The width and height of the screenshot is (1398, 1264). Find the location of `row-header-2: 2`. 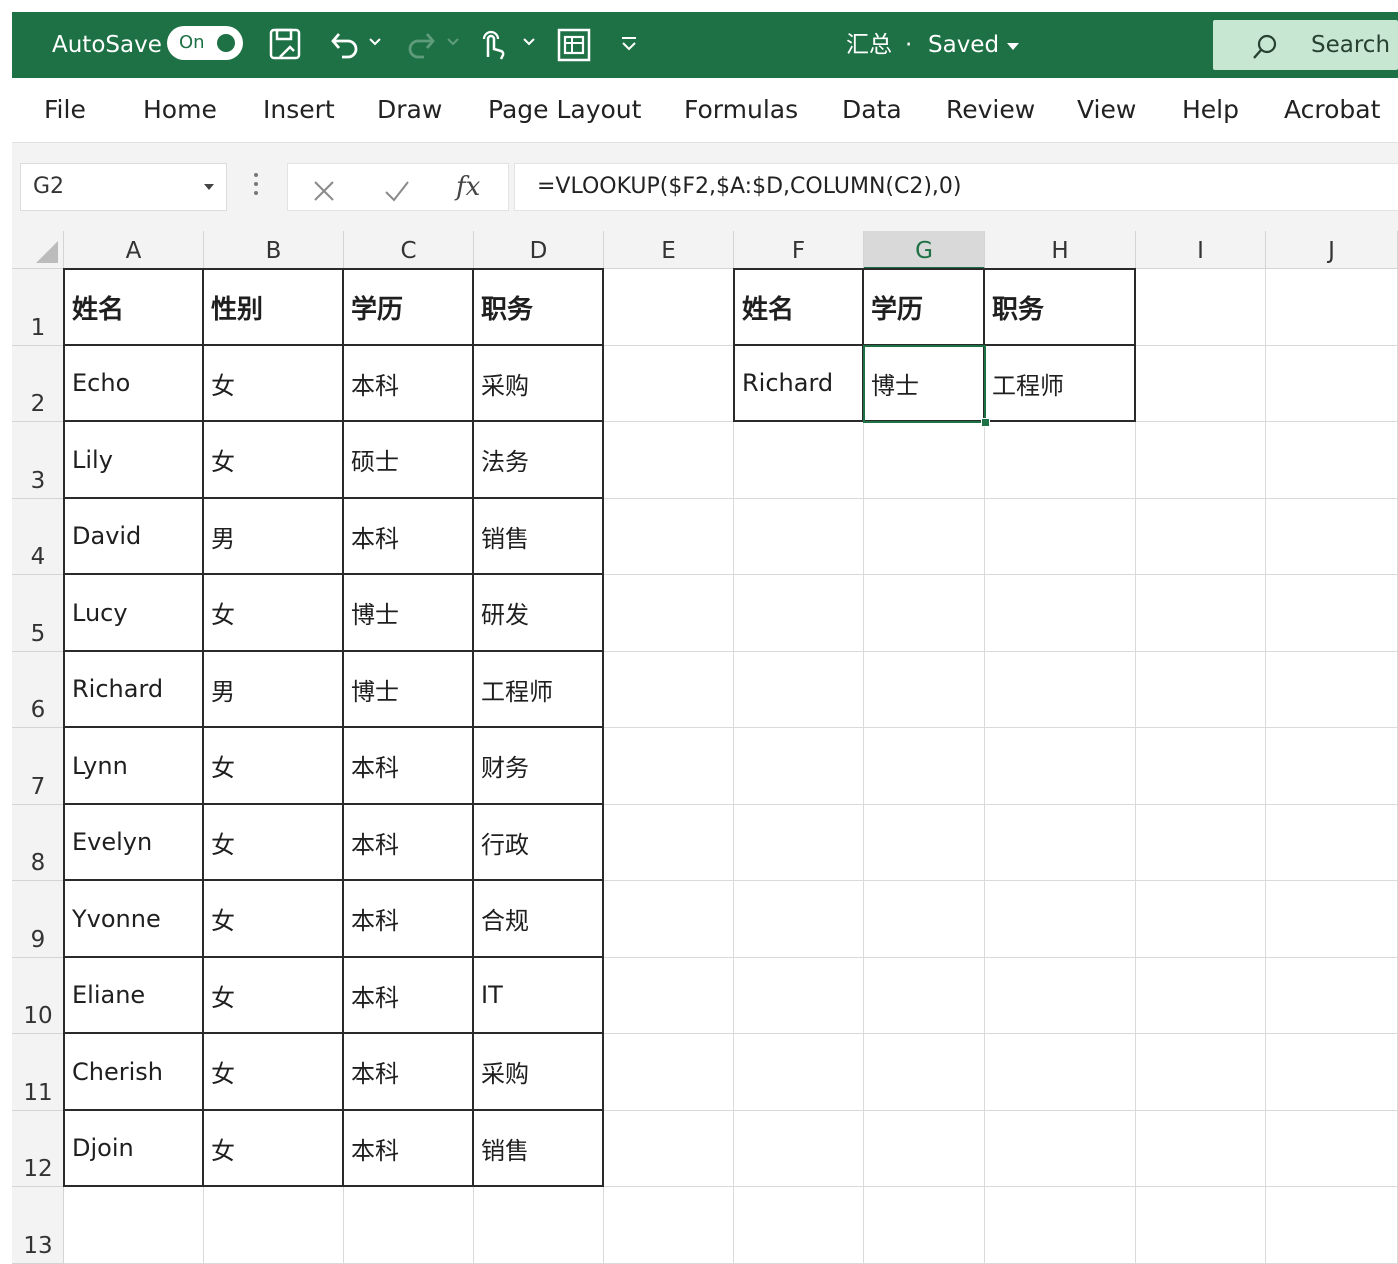

row-header-2: 2 is located at coordinates (38, 384).